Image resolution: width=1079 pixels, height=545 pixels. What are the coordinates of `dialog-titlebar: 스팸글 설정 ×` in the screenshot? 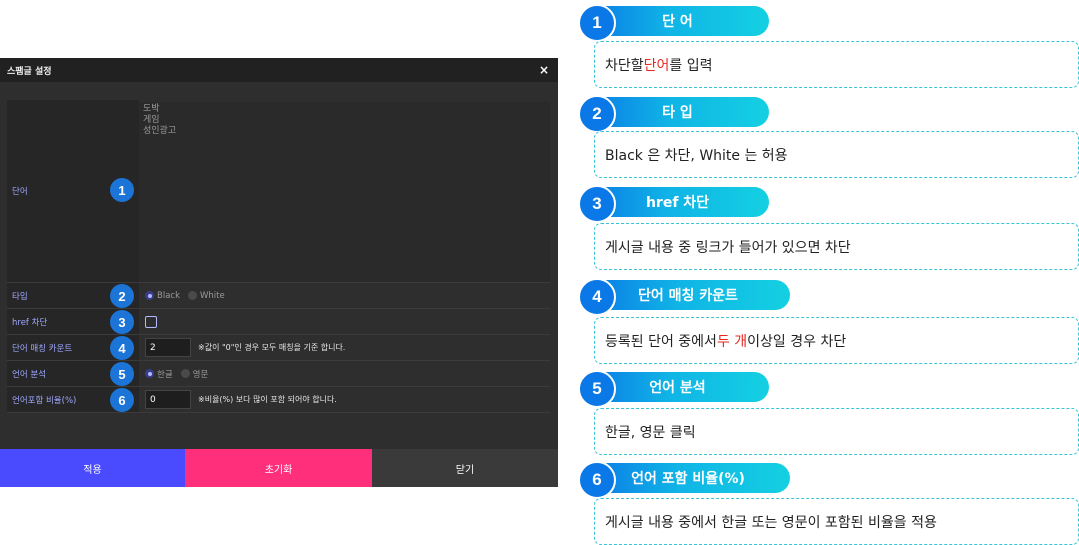 It's located at (279, 70).